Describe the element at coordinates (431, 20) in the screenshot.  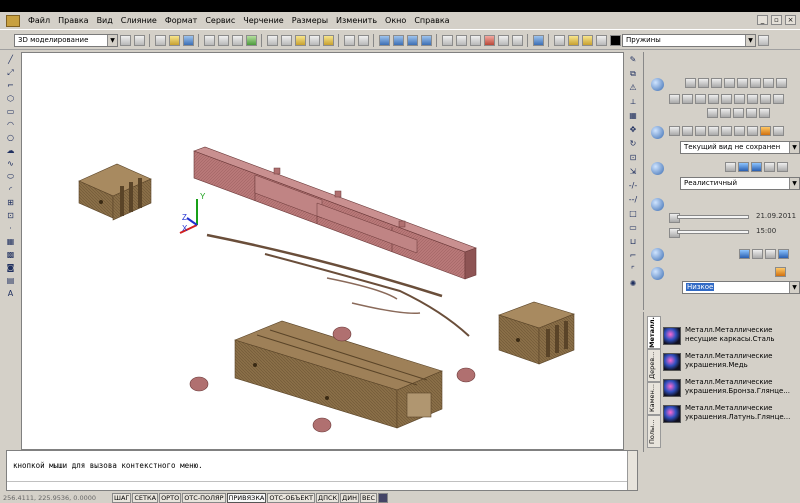
I see `menu-help: Справка` at that location.